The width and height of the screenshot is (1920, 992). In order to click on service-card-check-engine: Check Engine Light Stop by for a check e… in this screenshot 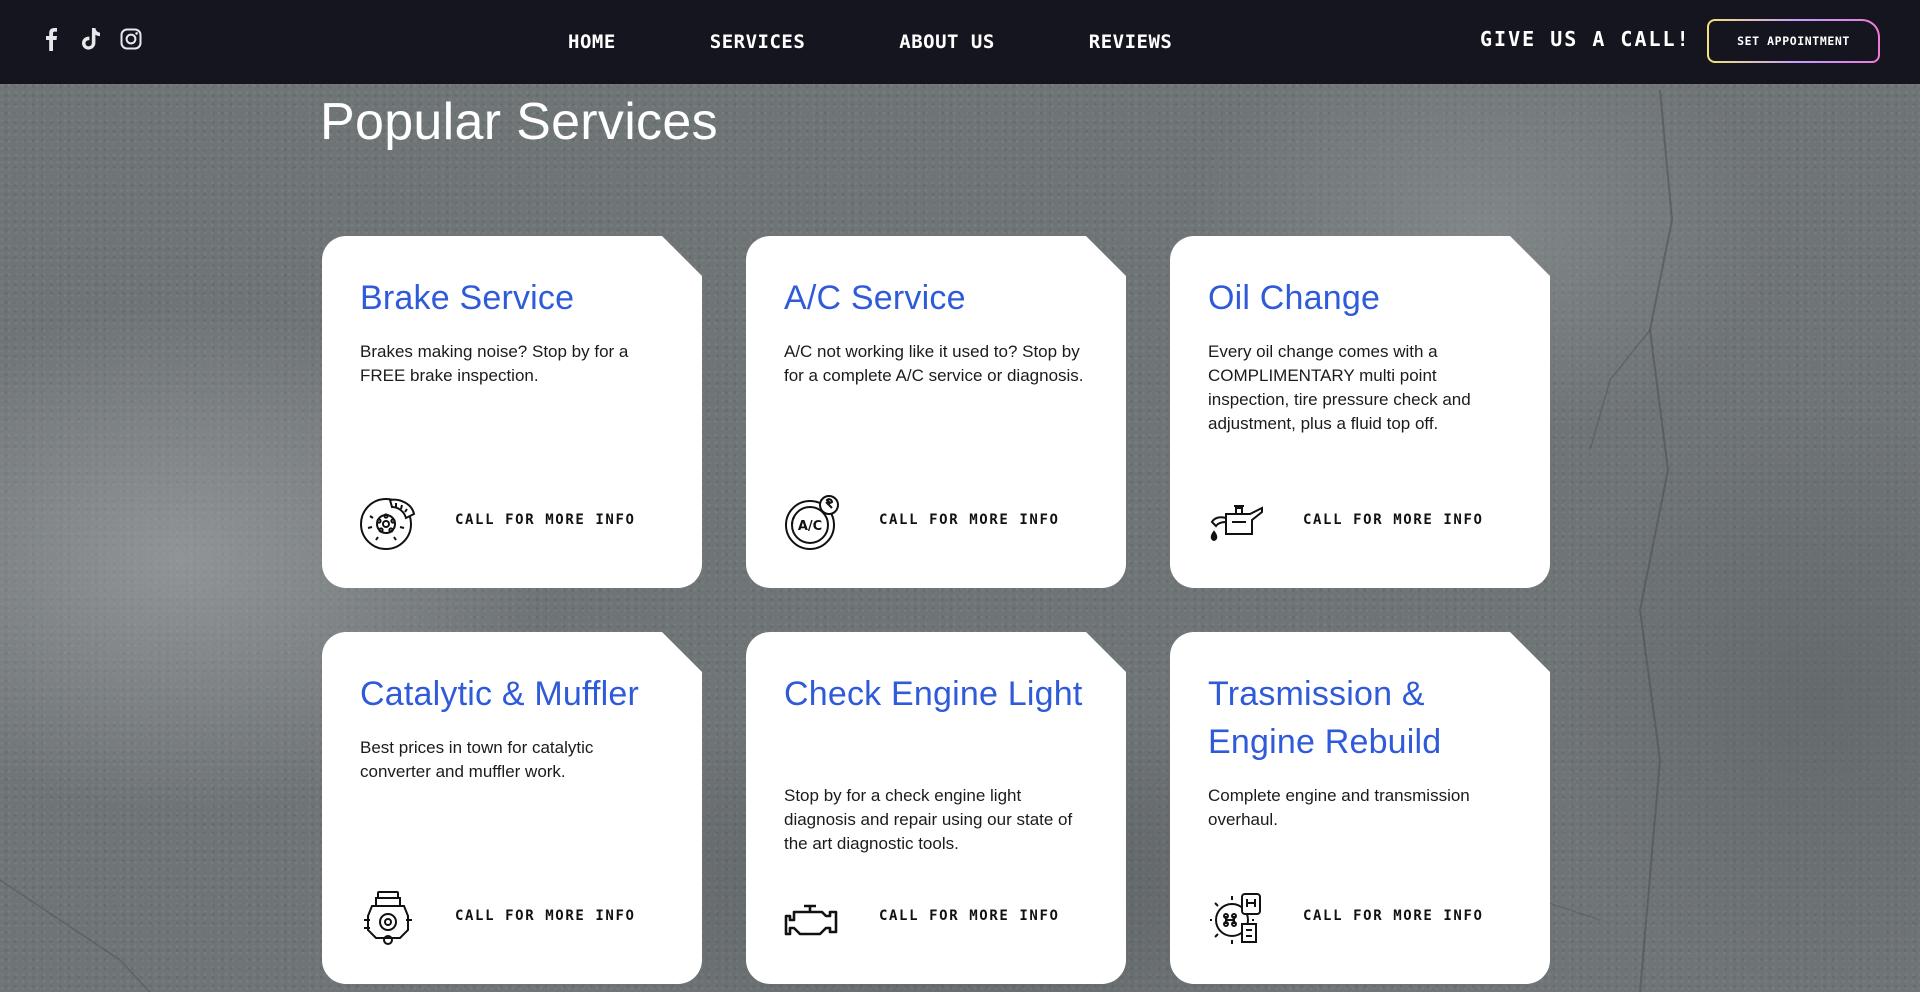, I will do `click(936, 808)`.